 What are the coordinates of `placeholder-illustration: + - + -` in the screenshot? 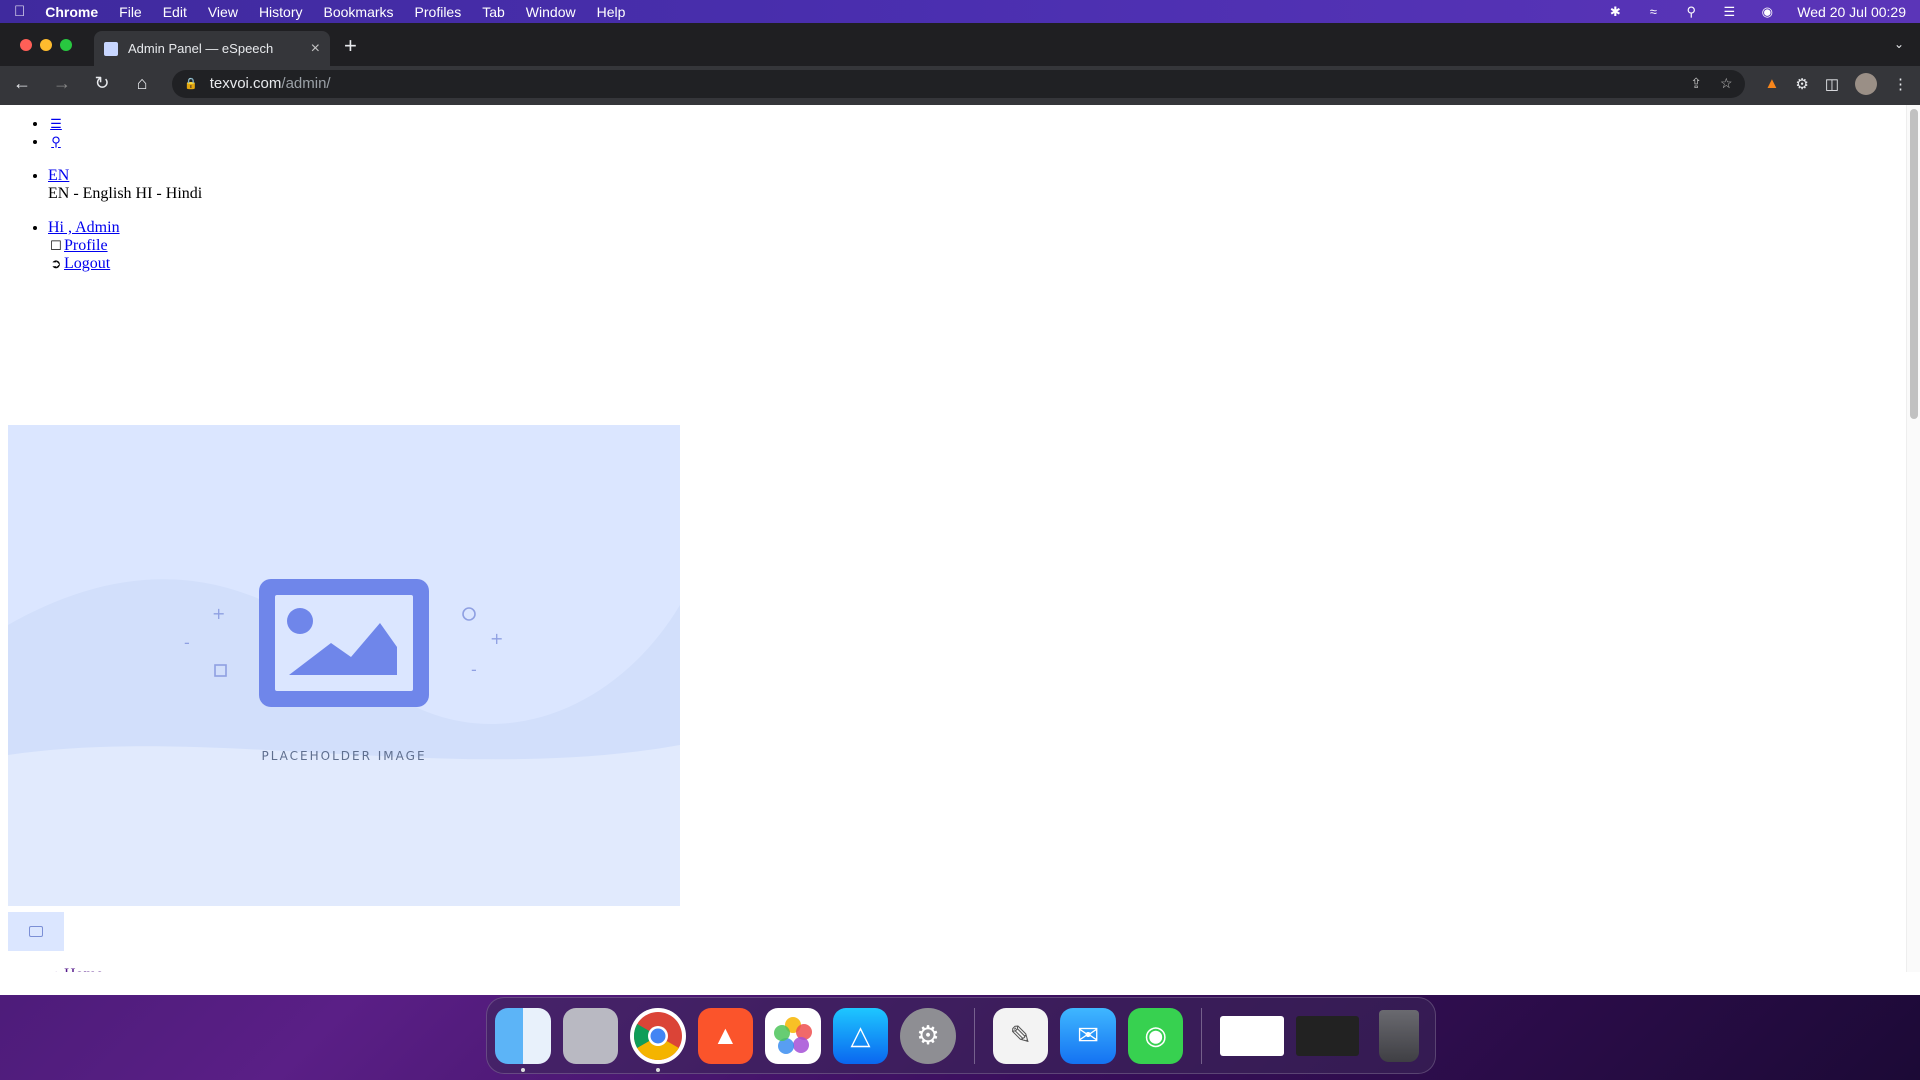 It's located at (344, 742).